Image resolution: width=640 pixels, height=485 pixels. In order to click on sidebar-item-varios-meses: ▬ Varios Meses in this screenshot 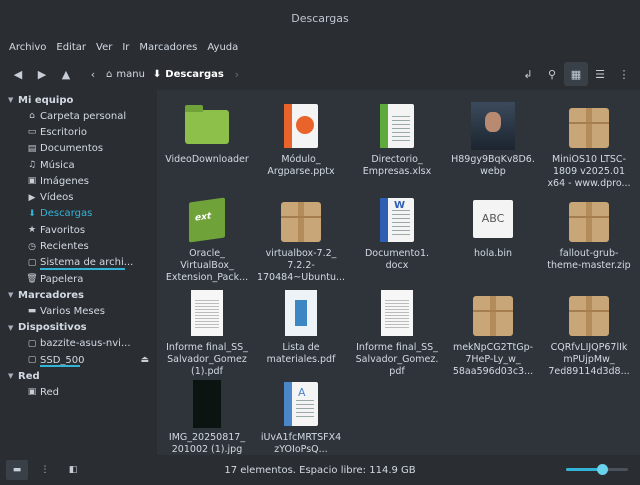, I will do `click(78, 311)`.